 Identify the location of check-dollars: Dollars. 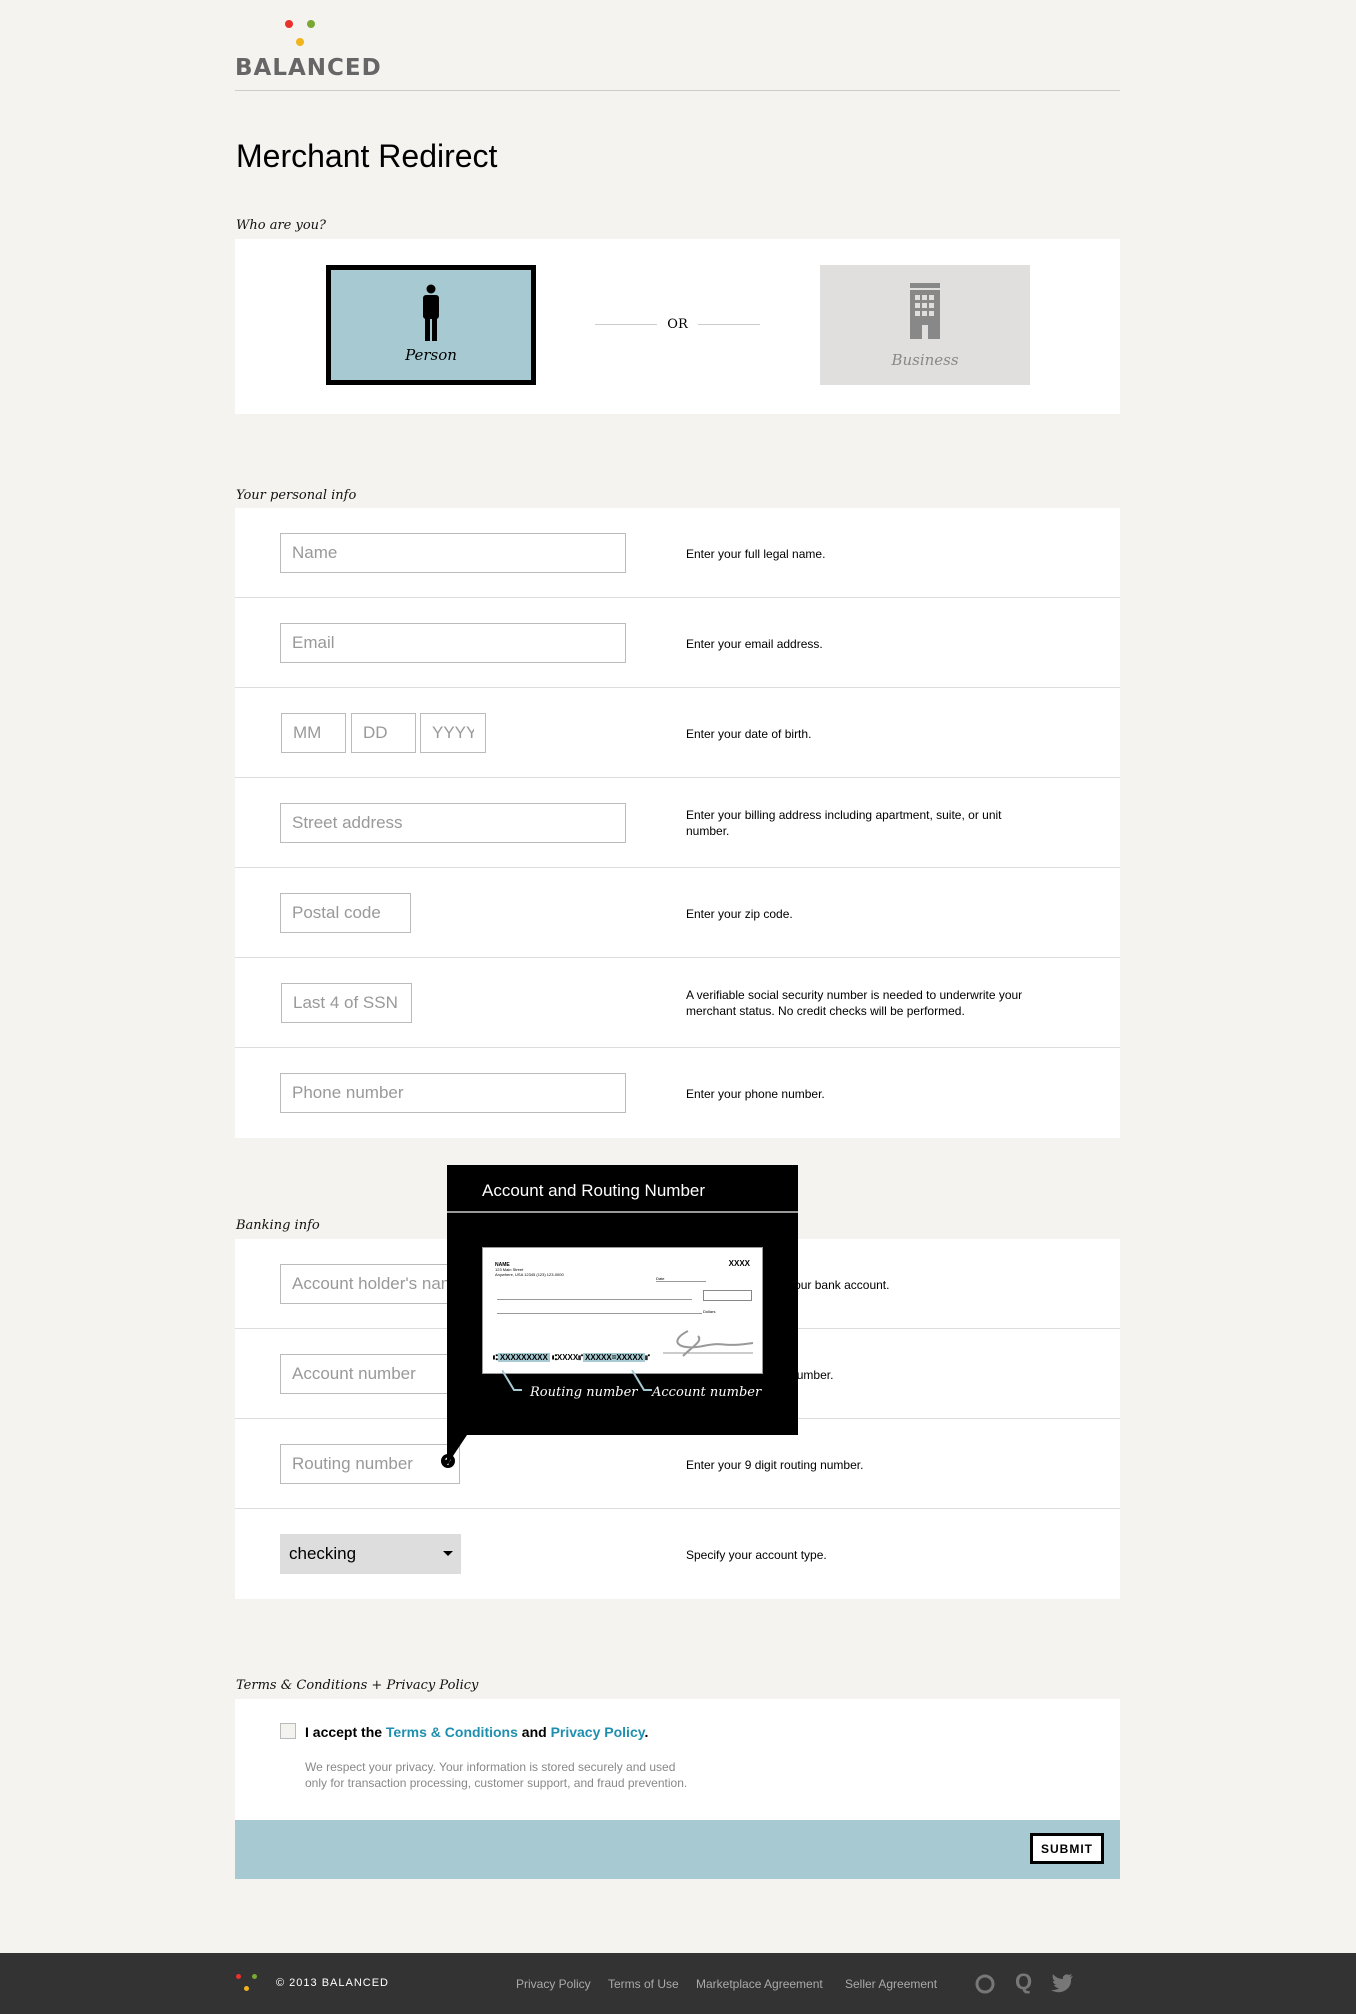
(709, 1311).